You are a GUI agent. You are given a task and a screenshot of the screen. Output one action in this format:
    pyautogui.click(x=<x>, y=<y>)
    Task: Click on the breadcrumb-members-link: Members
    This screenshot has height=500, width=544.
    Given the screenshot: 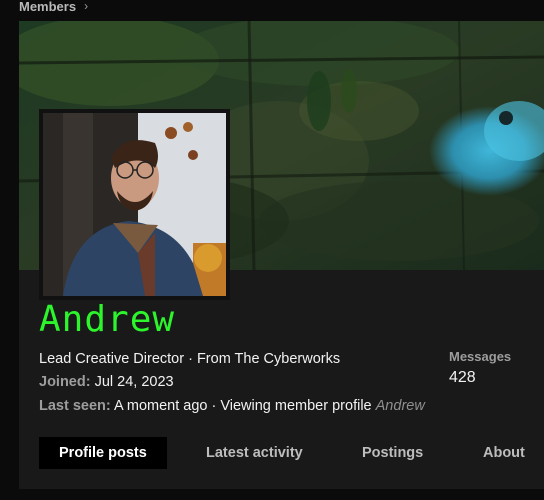 What is the action you would take?
    pyautogui.click(x=47, y=7)
    